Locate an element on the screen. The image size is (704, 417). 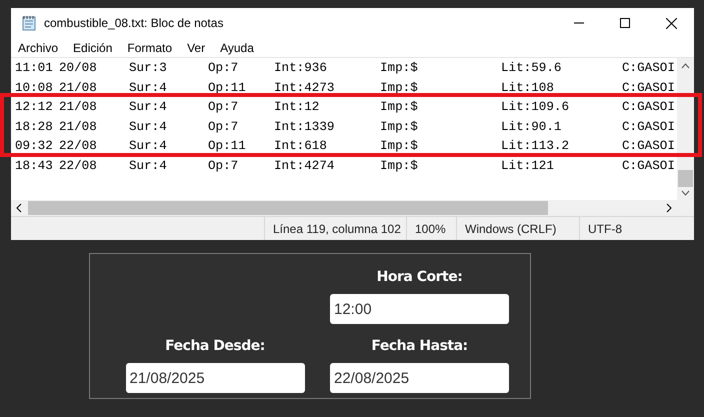
input-field: 22/08/2025 is located at coordinates (419, 378).